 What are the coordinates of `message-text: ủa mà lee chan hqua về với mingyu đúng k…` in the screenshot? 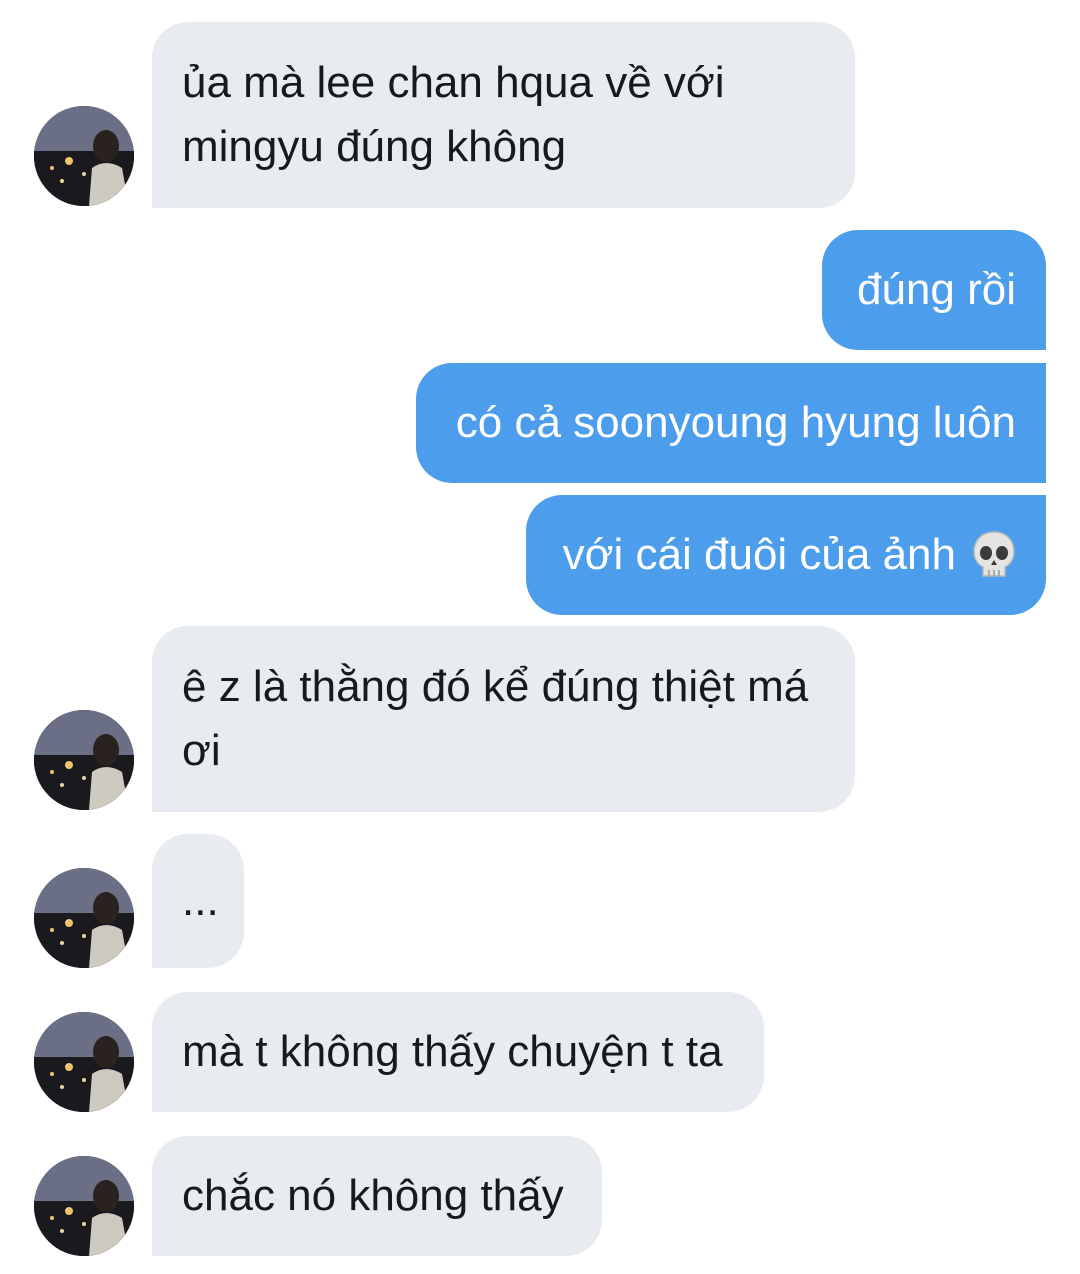 It's located at (453, 114).